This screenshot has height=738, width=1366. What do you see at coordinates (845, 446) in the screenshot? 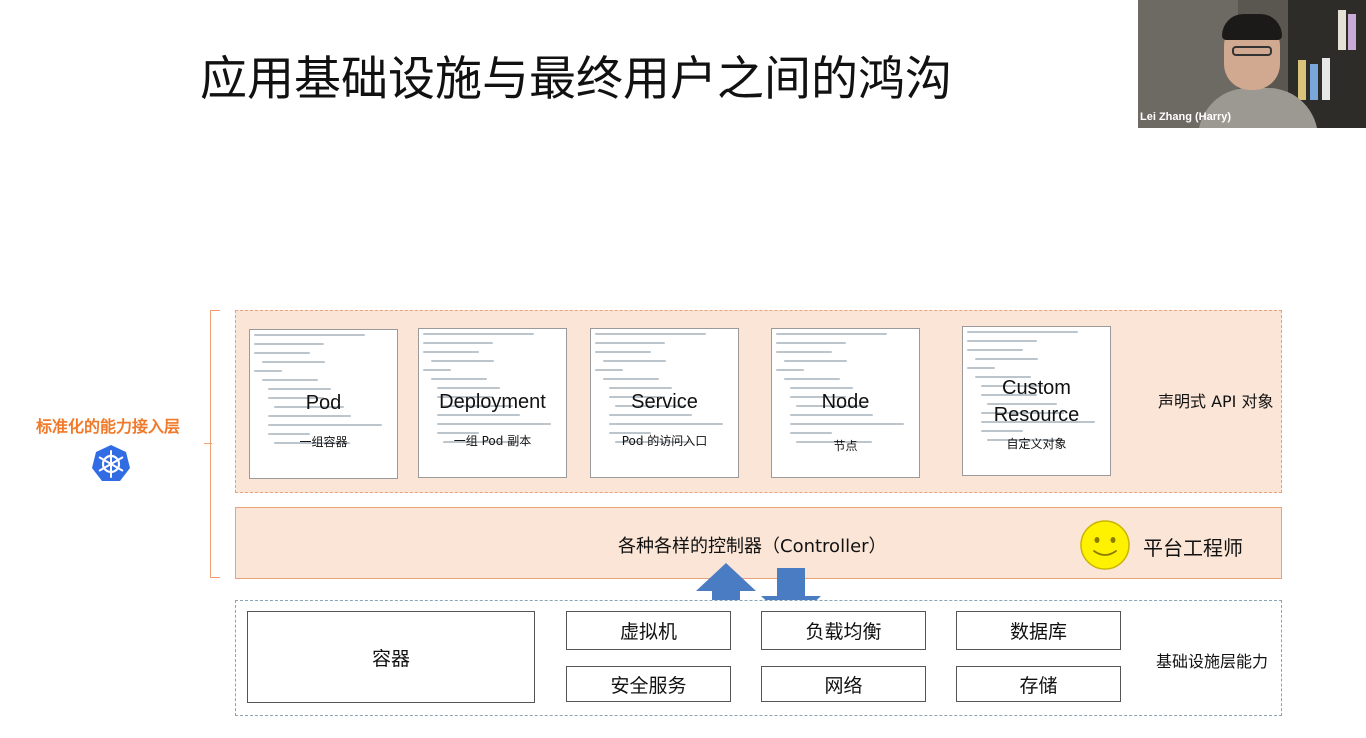
I see `api-card-desc: 节点` at bounding box center [845, 446].